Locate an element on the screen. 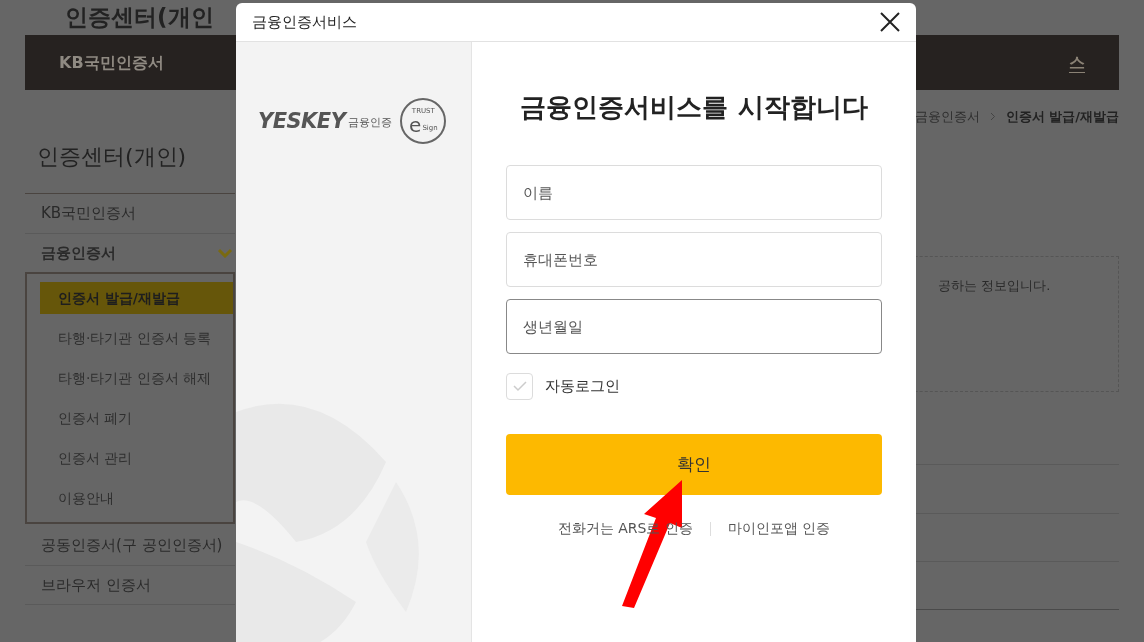 This screenshot has width=1144, height=642. breadcrumb-item: 인증서 발급/재발급 is located at coordinates (1062, 117).